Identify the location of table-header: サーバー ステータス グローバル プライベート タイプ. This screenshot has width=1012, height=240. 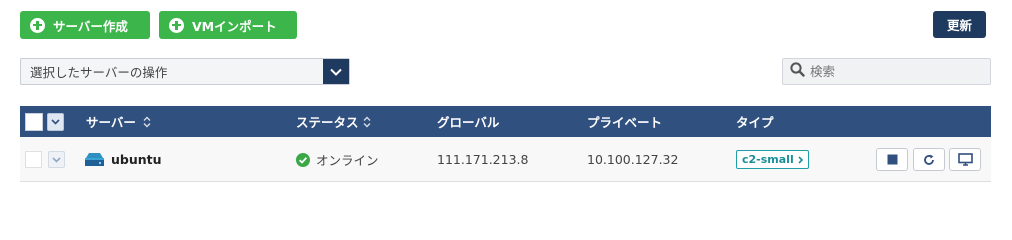
(505, 121).